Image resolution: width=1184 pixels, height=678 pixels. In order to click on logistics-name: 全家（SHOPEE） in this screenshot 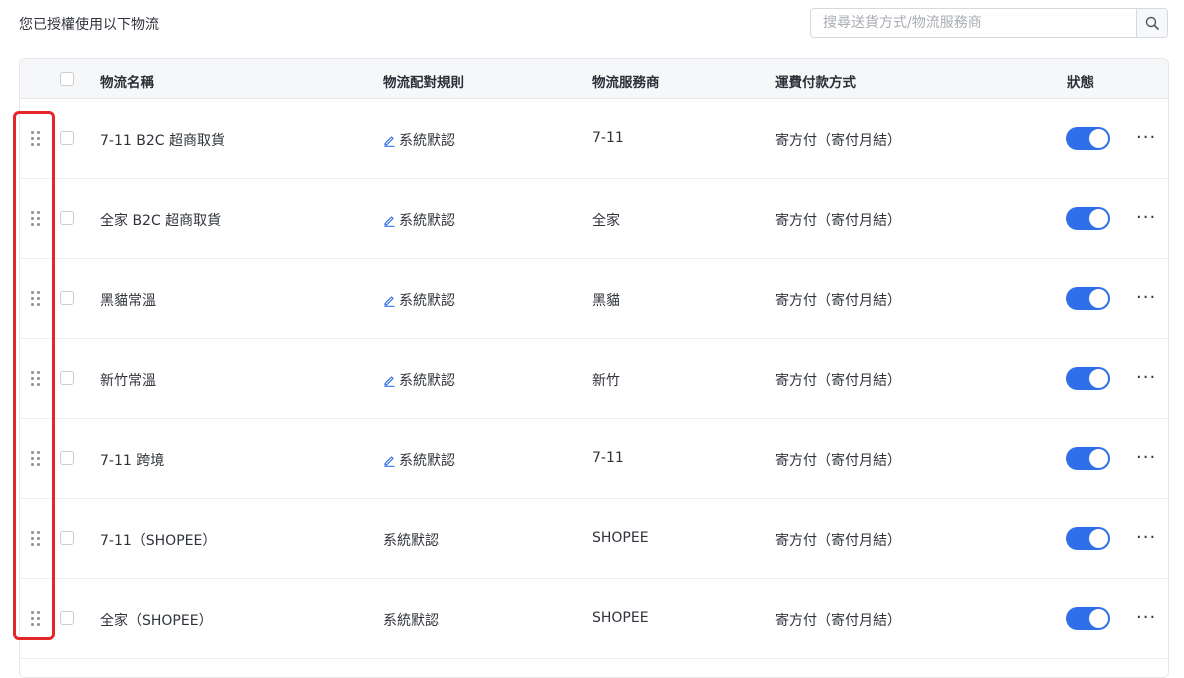, I will do `click(156, 621)`.